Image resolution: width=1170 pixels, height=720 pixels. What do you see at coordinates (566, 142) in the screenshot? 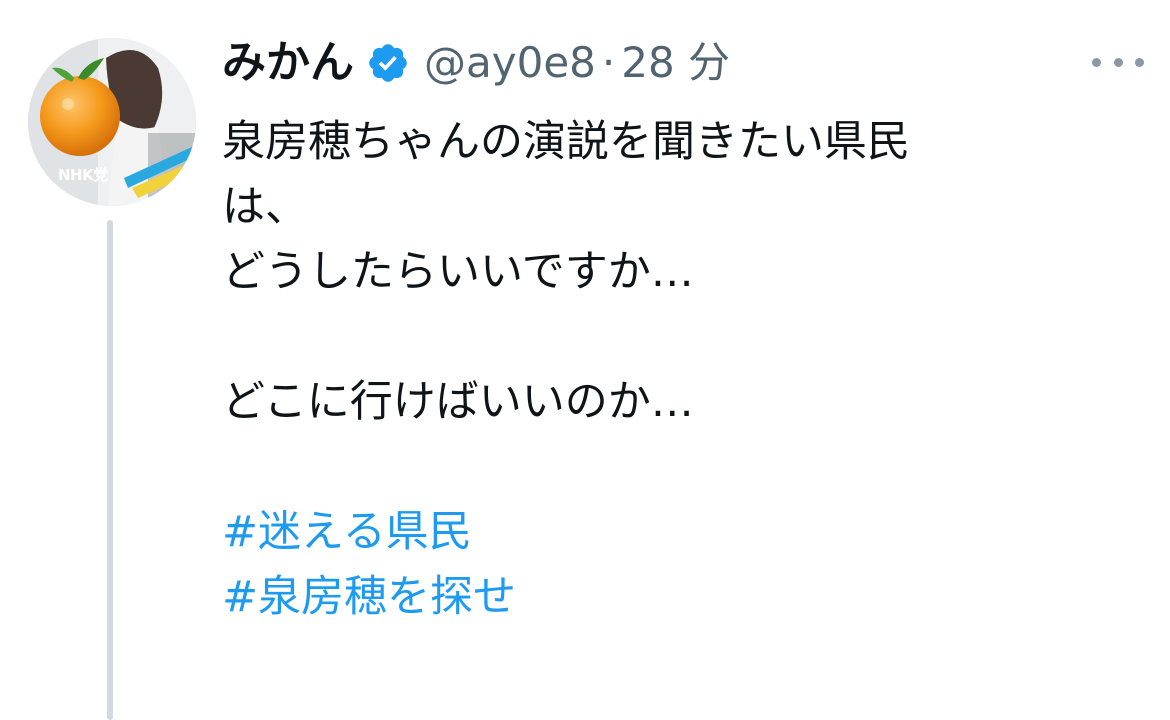
I see `tweet-text-line: 泉房穂ちゃんの演説を聞きたい県民` at bounding box center [566, 142].